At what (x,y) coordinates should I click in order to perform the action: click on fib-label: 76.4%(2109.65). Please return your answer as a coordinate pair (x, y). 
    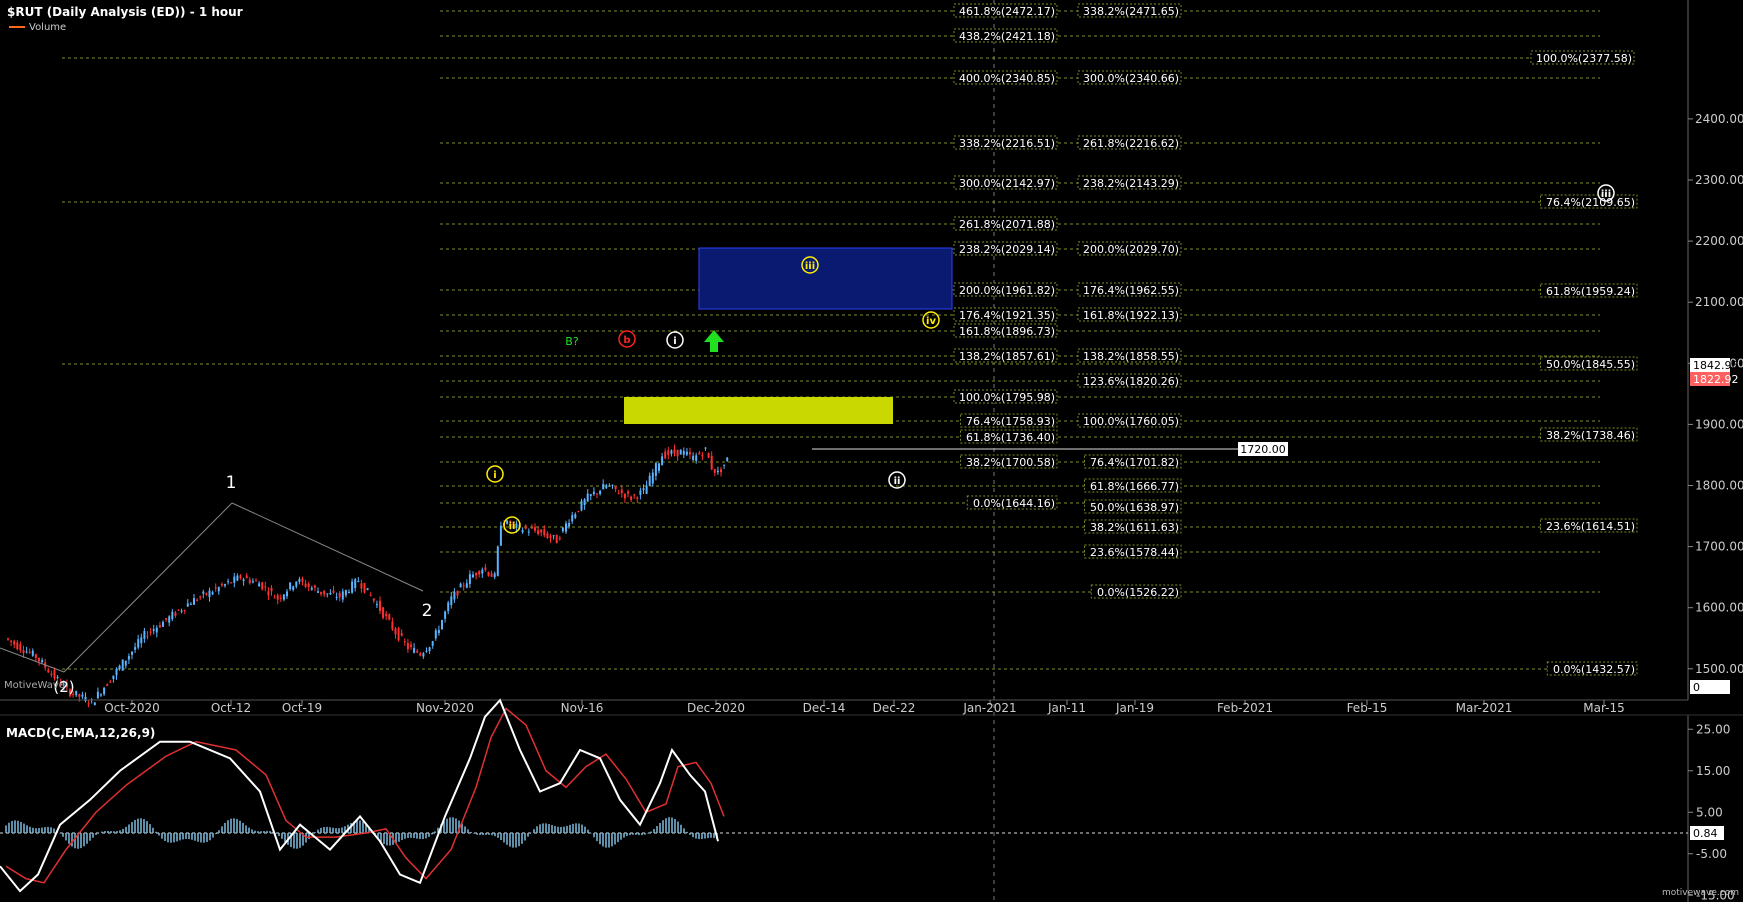
    Looking at the image, I should click on (1590, 202).